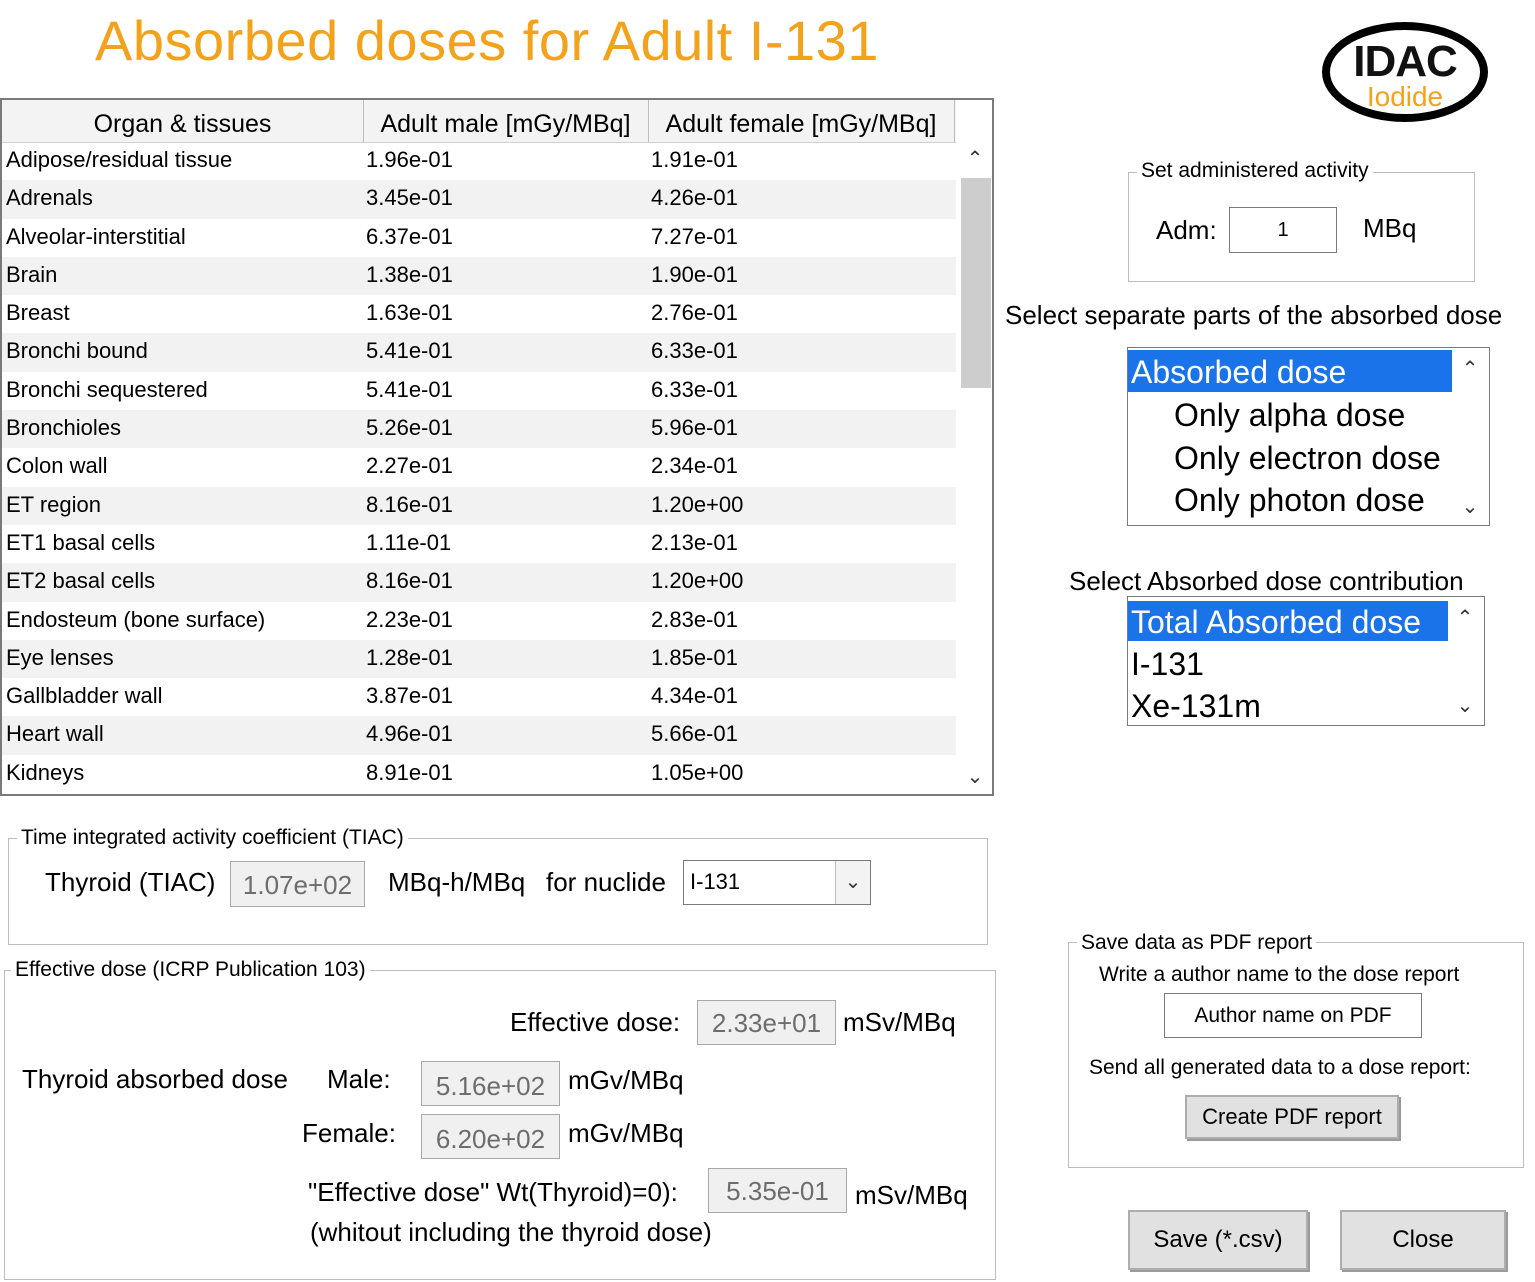  Describe the element at coordinates (1186, 230) in the screenshot. I see `adm-label: Adm:` at that location.